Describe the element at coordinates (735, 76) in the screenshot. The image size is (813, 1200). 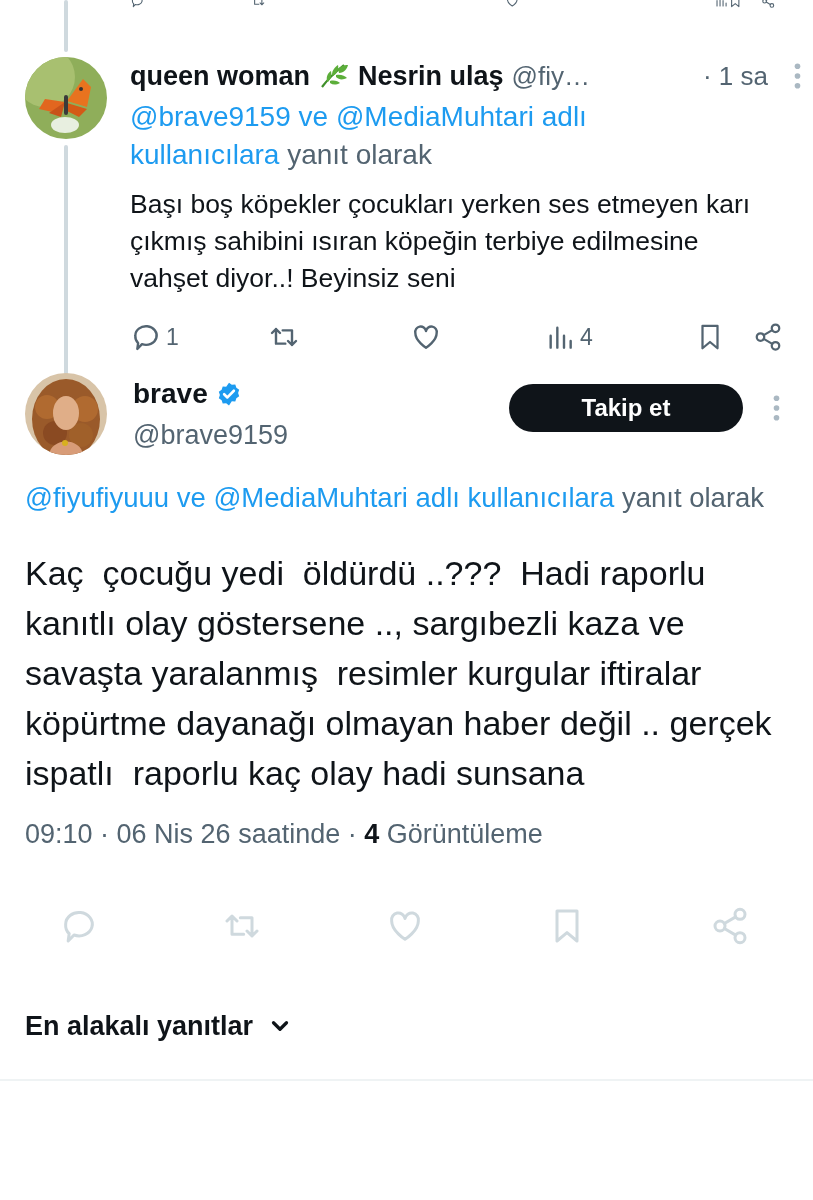
I see `timestamp: · 1 sa` at that location.